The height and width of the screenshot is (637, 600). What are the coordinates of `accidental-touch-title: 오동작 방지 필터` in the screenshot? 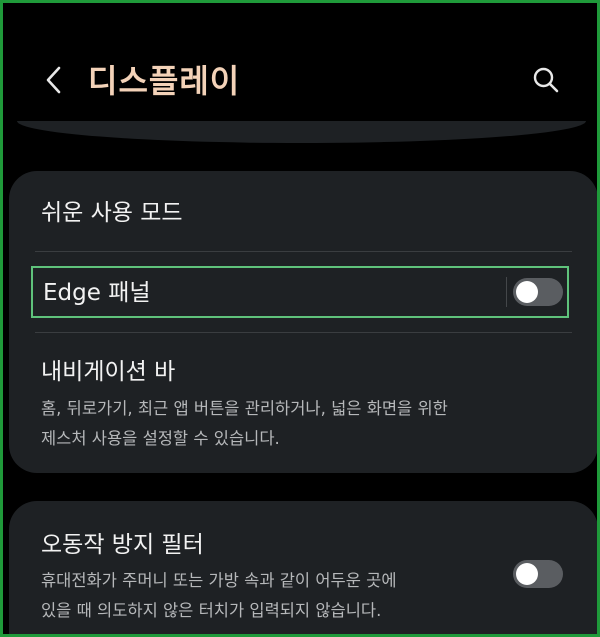 It's located at (122, 545).